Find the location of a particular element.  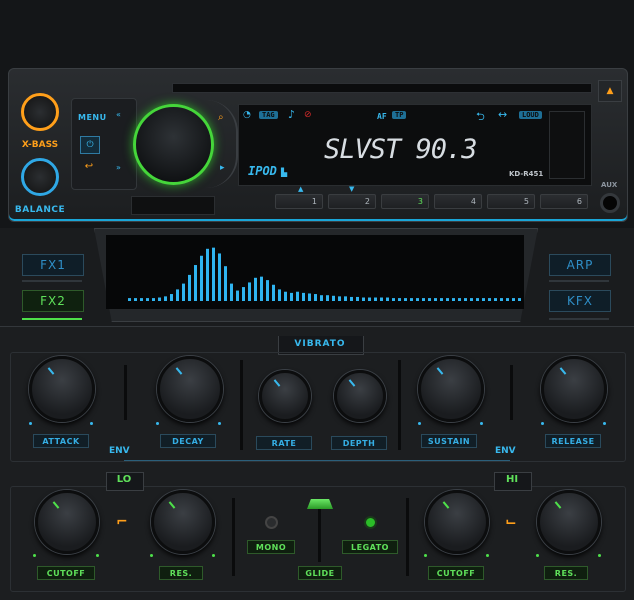

preset-button-6: 6 is located at coordinates (564, 201).